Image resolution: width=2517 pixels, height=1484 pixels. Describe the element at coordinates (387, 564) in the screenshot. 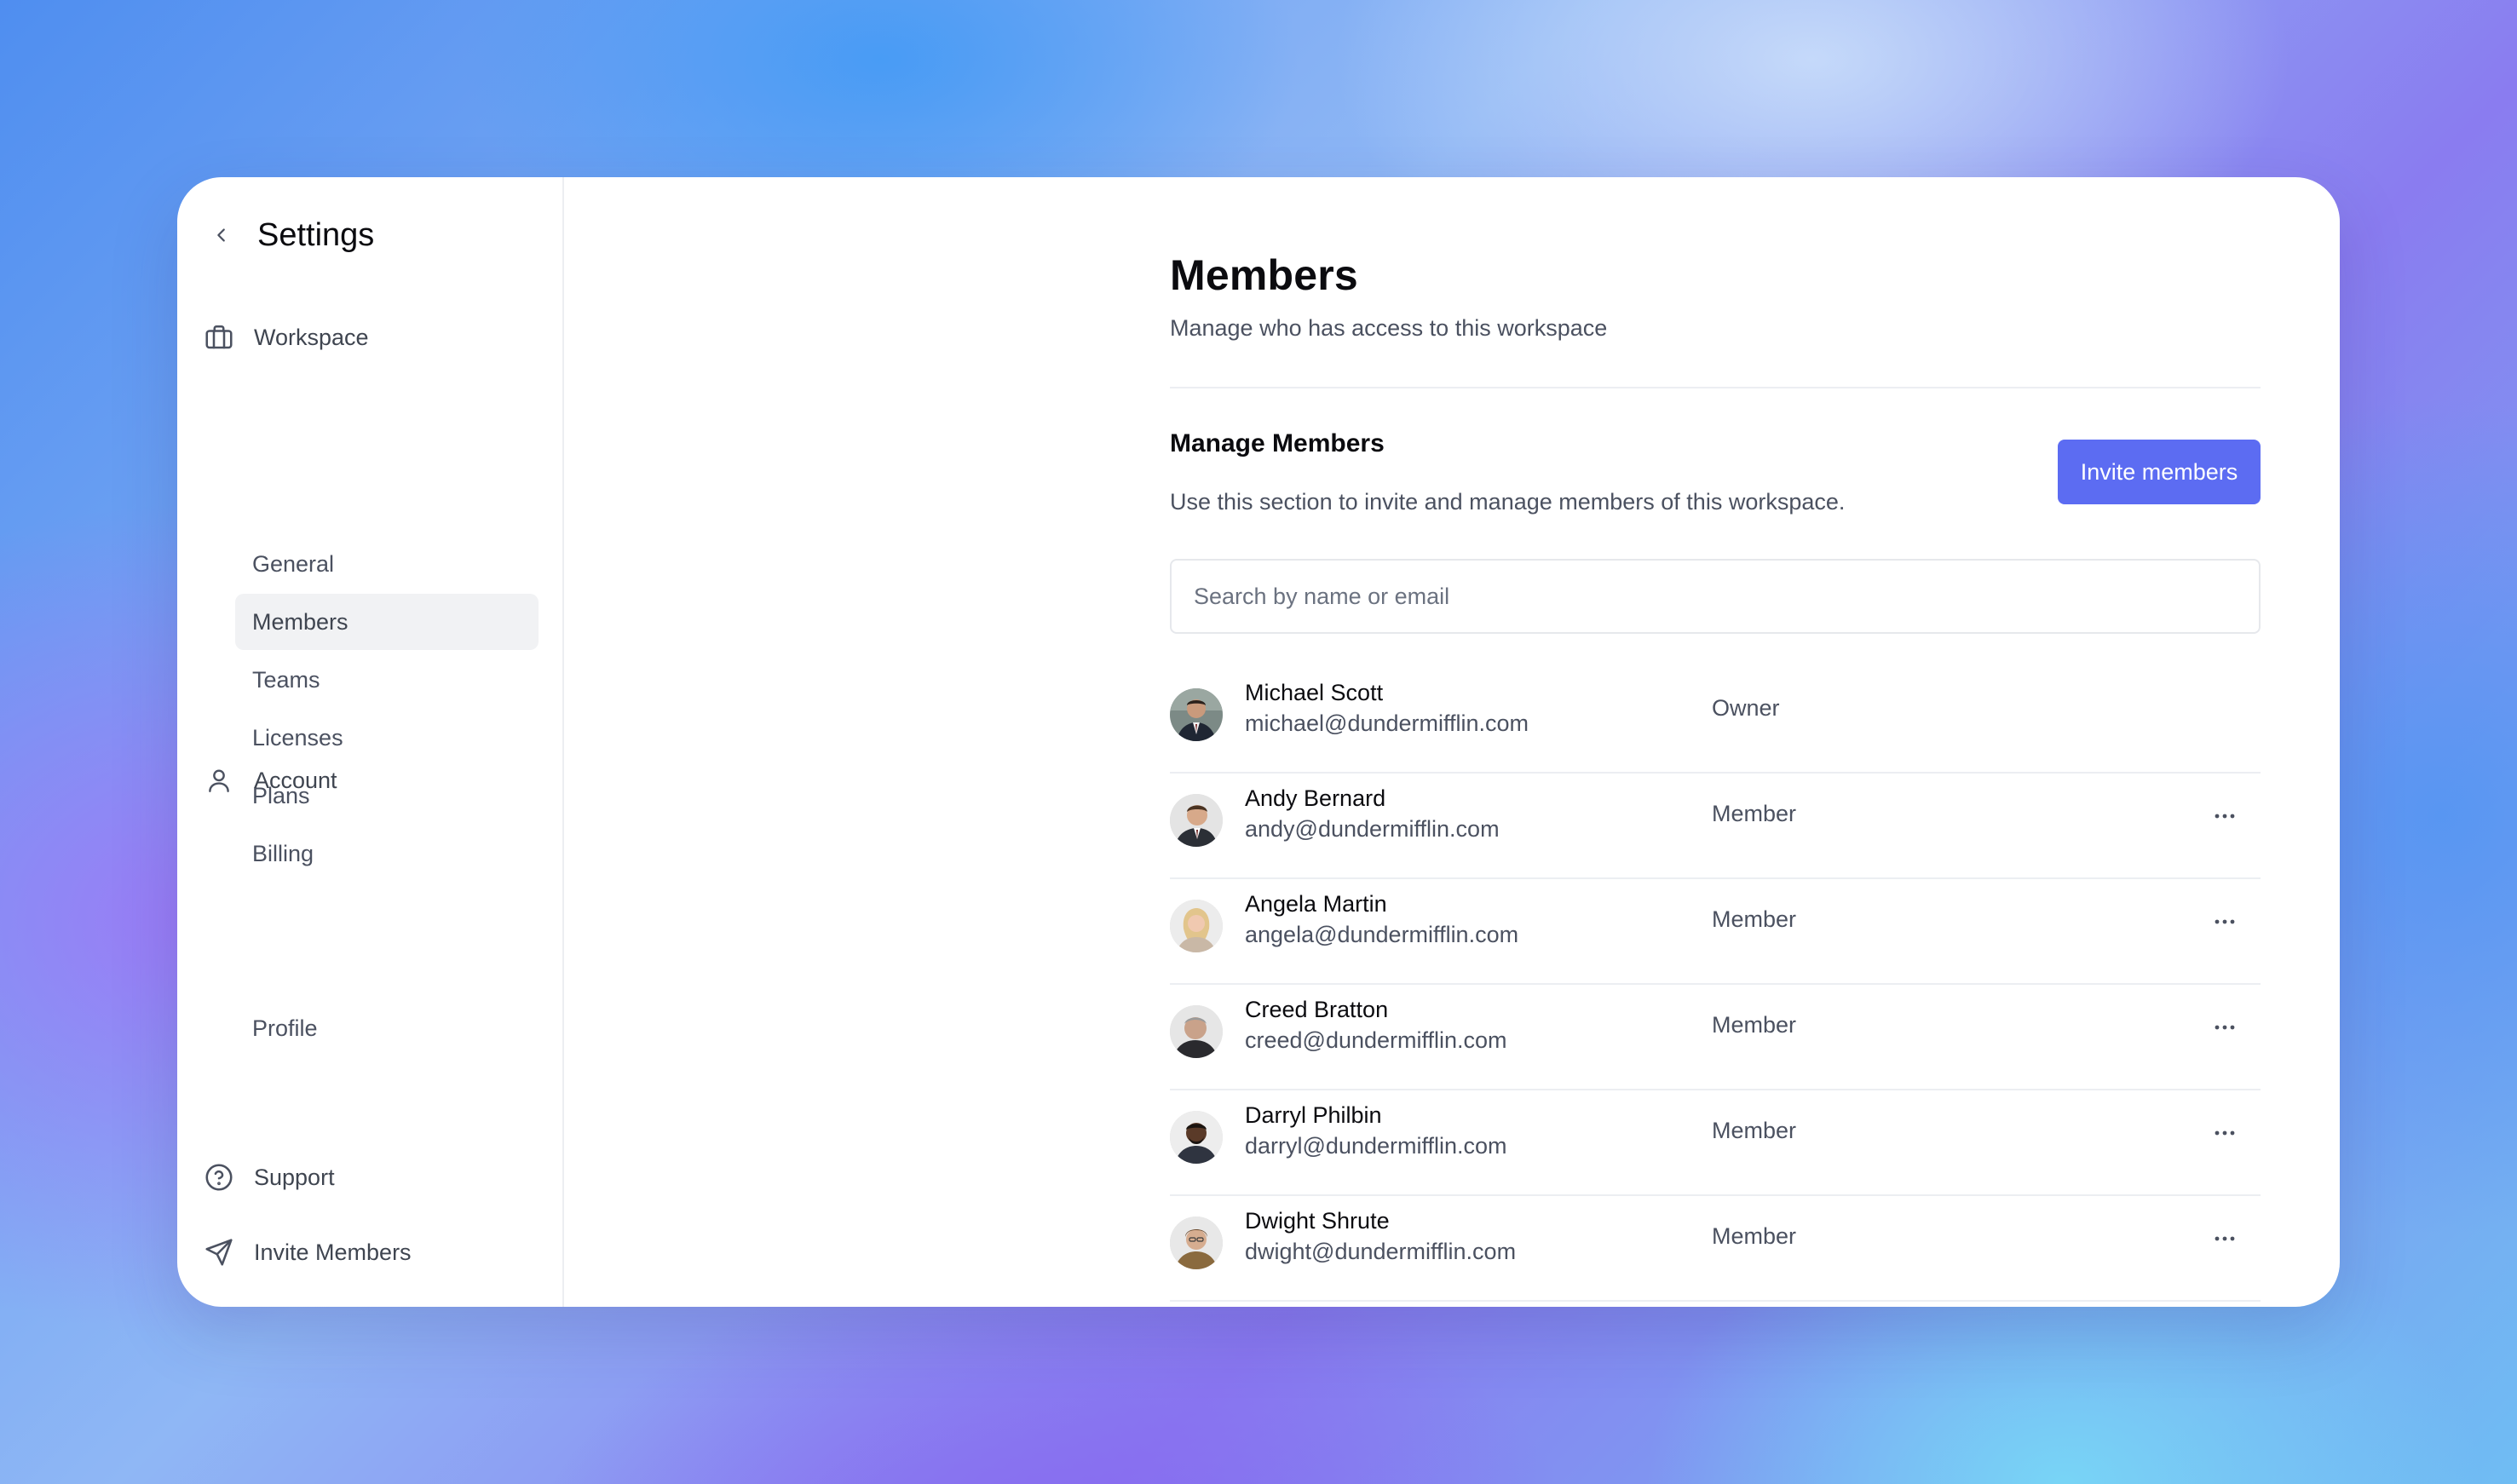

I see `sidebar-item-general: General` at that location.